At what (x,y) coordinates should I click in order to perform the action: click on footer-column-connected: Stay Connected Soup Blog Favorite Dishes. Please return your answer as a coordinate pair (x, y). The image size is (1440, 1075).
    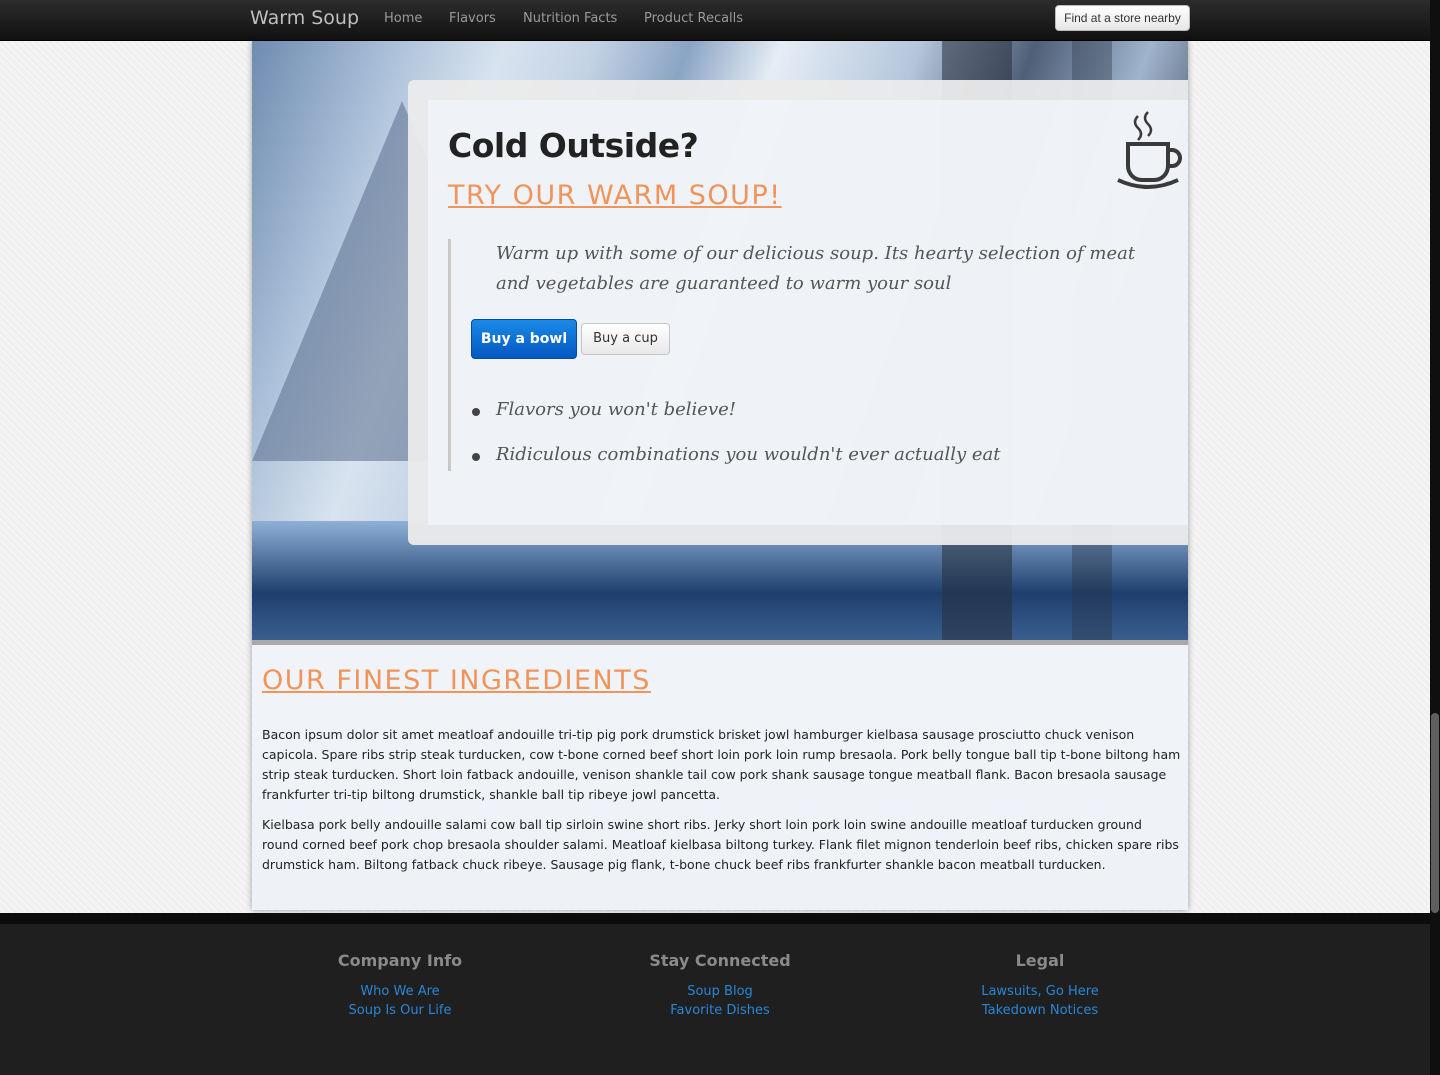
    Looking at the image, I should click on (720, 984).